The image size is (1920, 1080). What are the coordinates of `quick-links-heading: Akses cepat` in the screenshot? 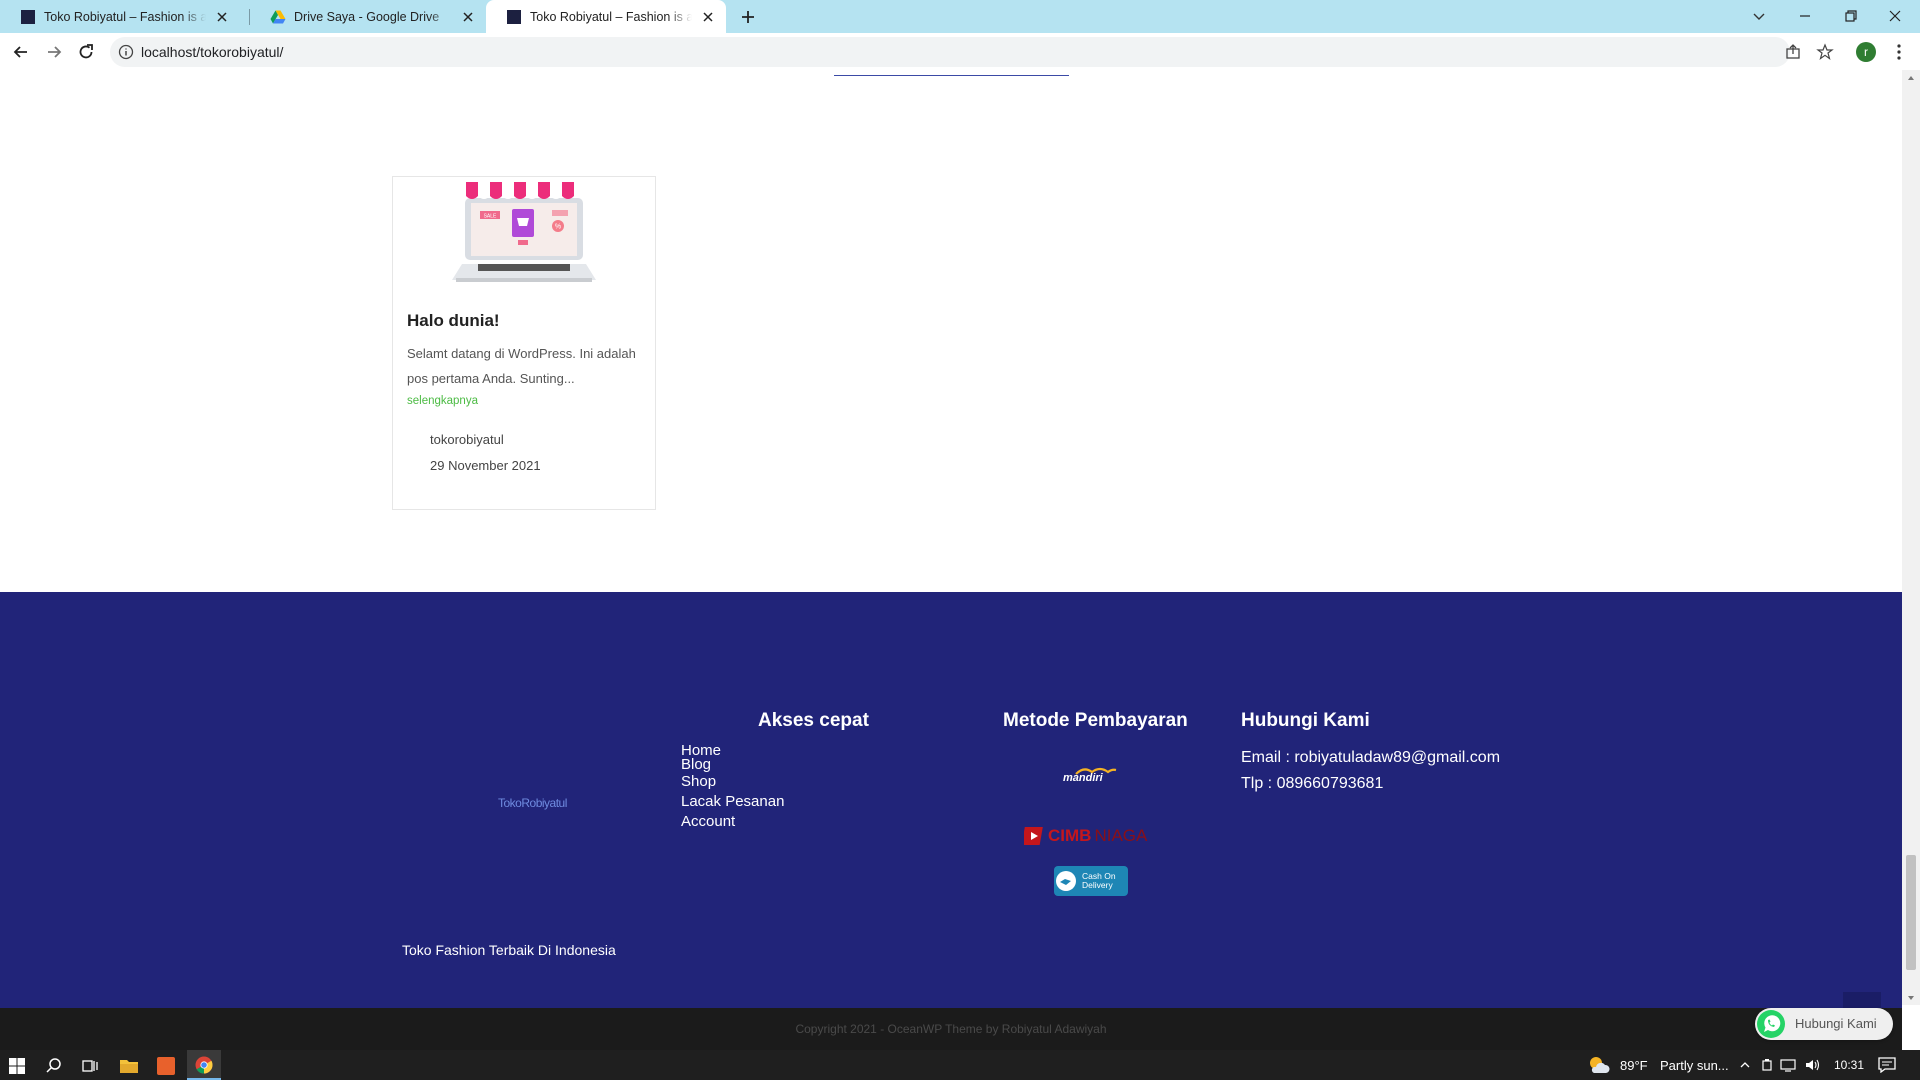 It's located at (813, 720).